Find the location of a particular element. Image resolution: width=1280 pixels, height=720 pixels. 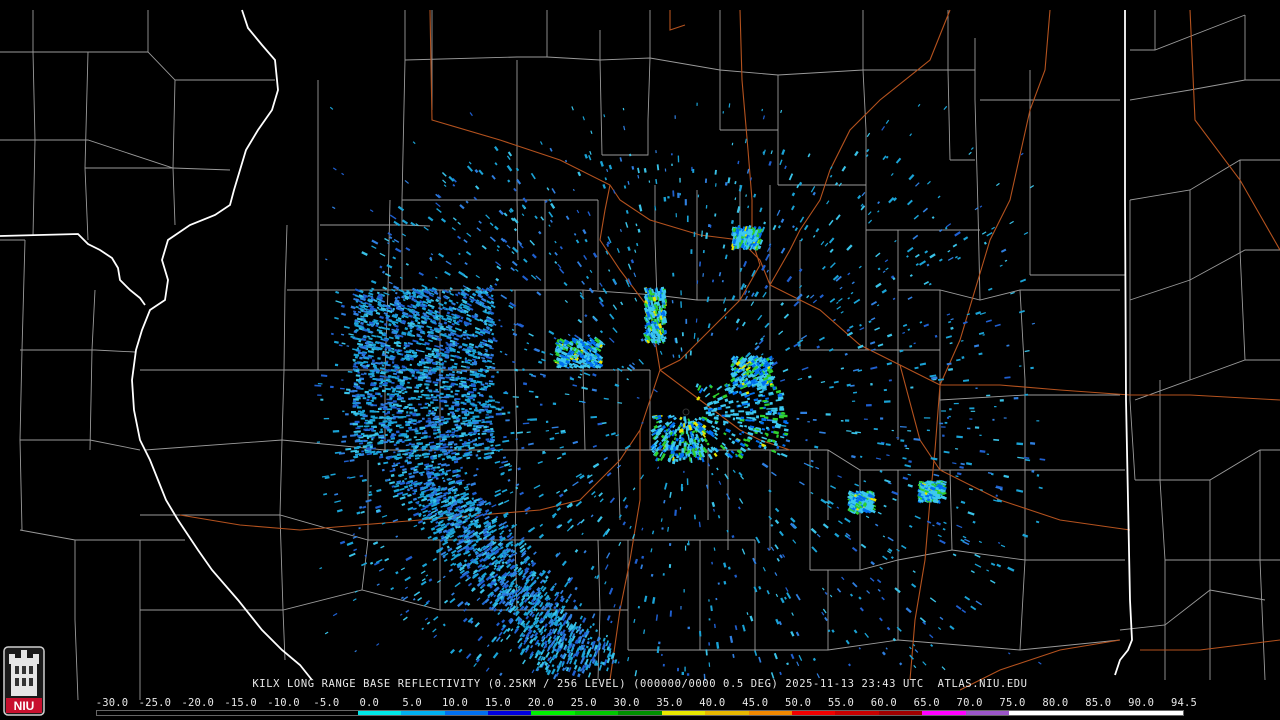

colorbar-label: 25.0 is located at coordinates (583, 703).